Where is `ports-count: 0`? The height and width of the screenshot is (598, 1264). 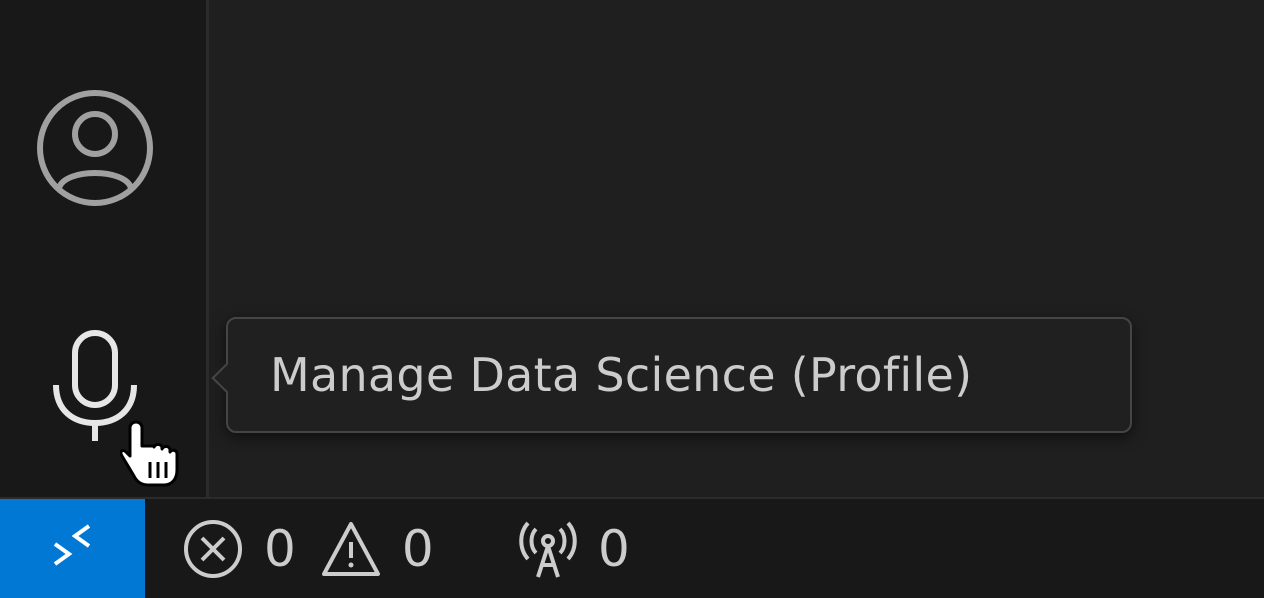
ports-count: 0 is located at coordinates (614, 548).